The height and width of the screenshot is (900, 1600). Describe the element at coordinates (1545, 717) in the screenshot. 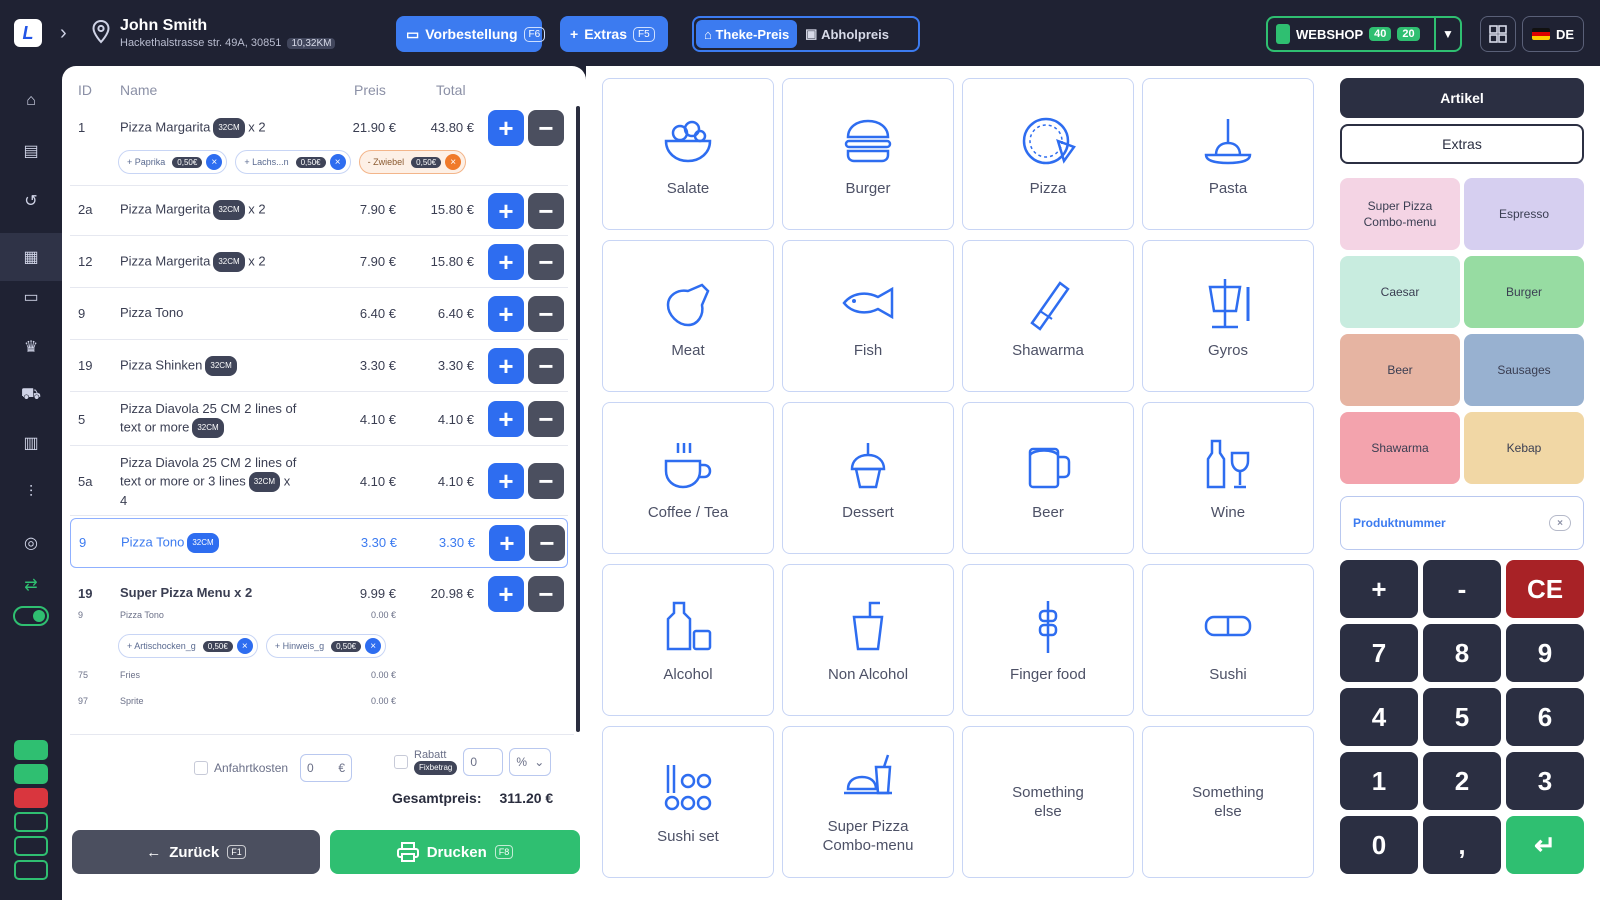

I see `keypad-6: 6` at that location.